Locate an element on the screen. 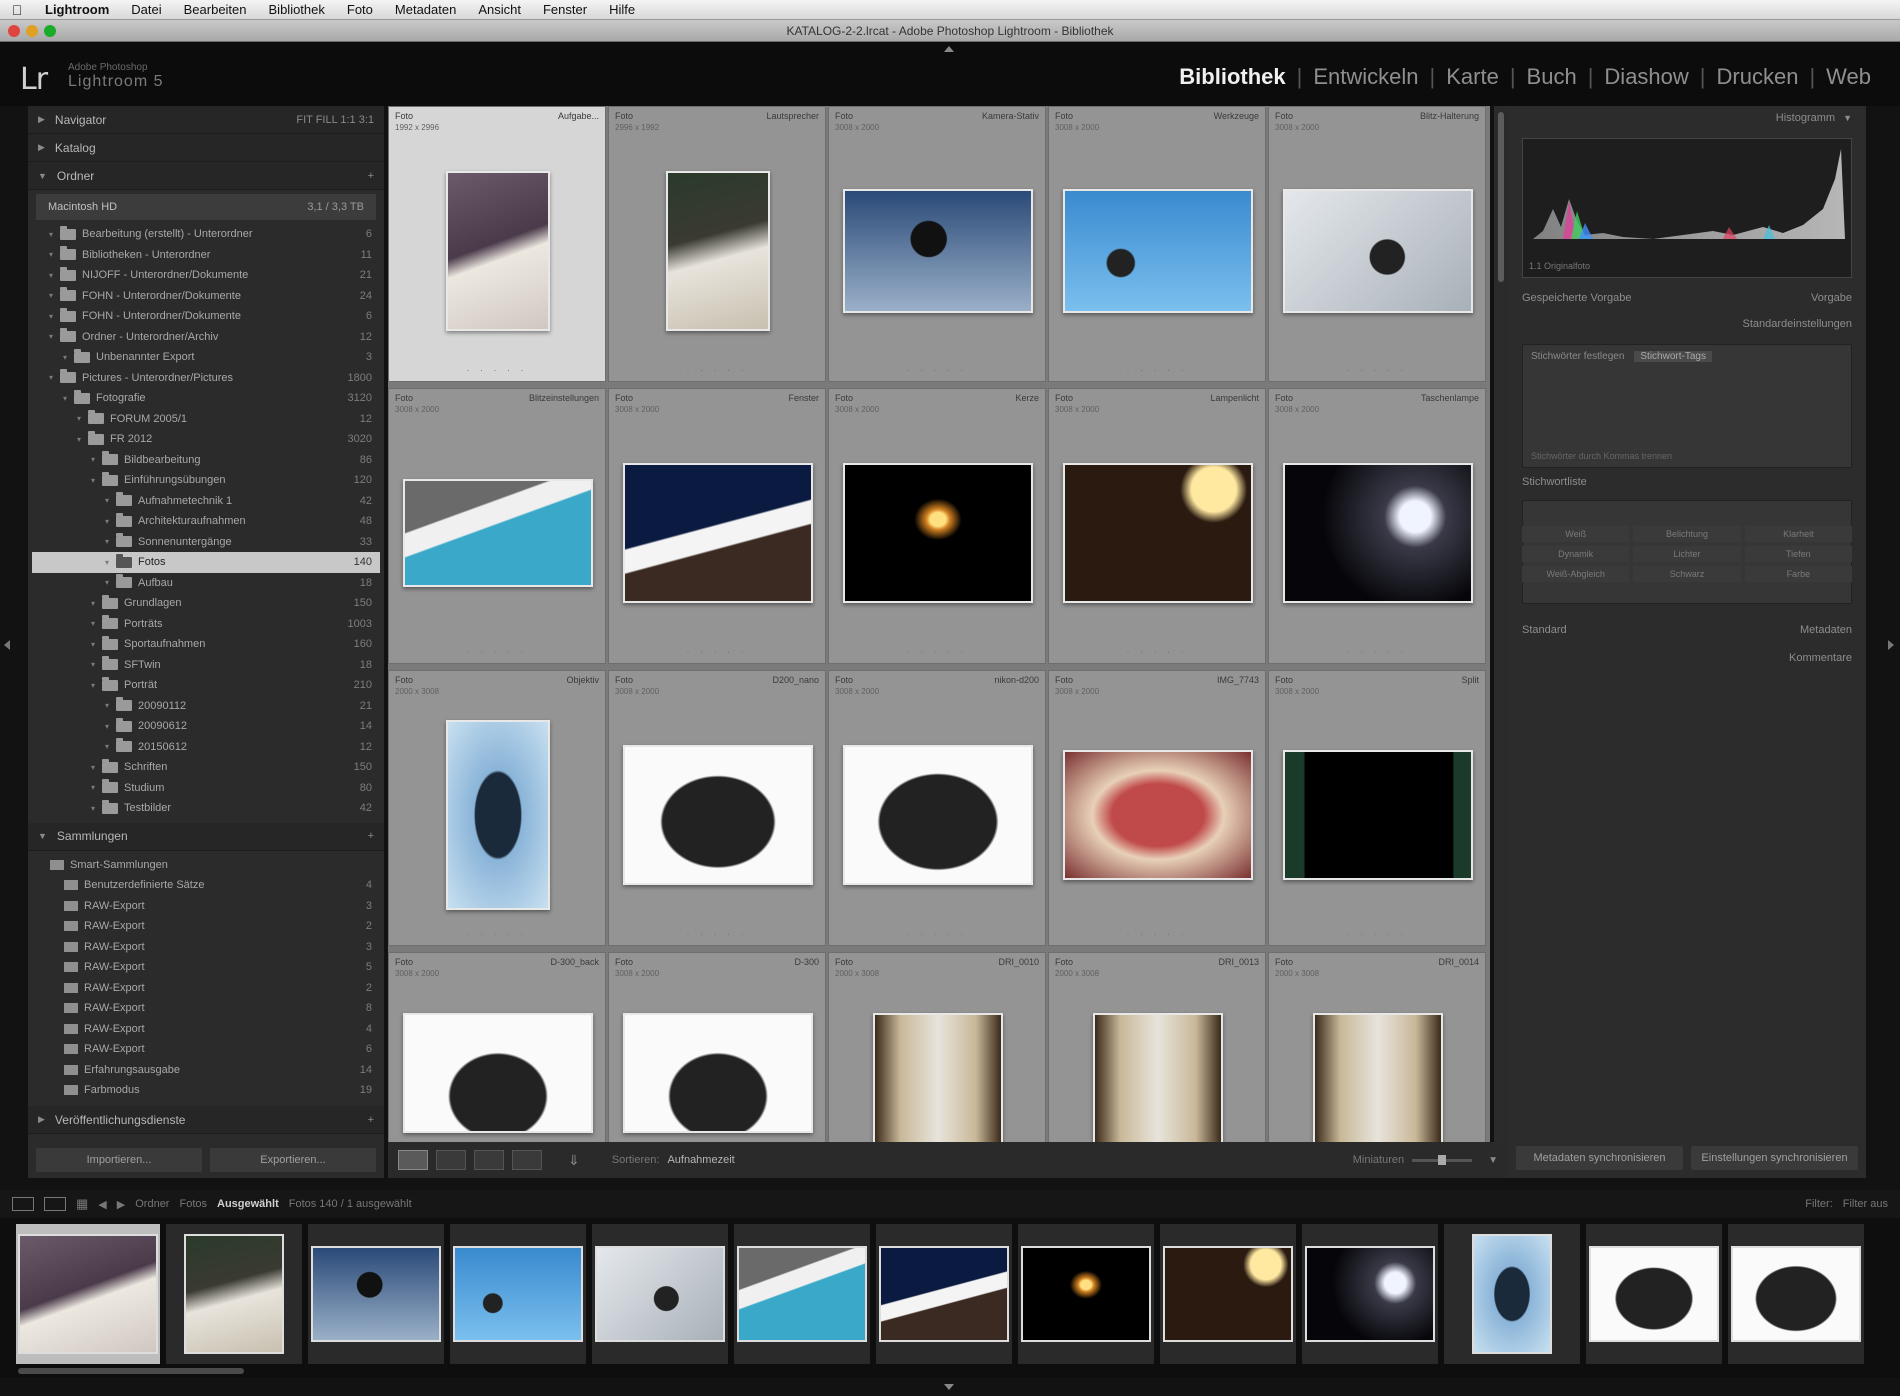  grid-cell: Foto Kamera-Stativ 3008 x 2000 · · · · · is located at coordinates (937, 244).